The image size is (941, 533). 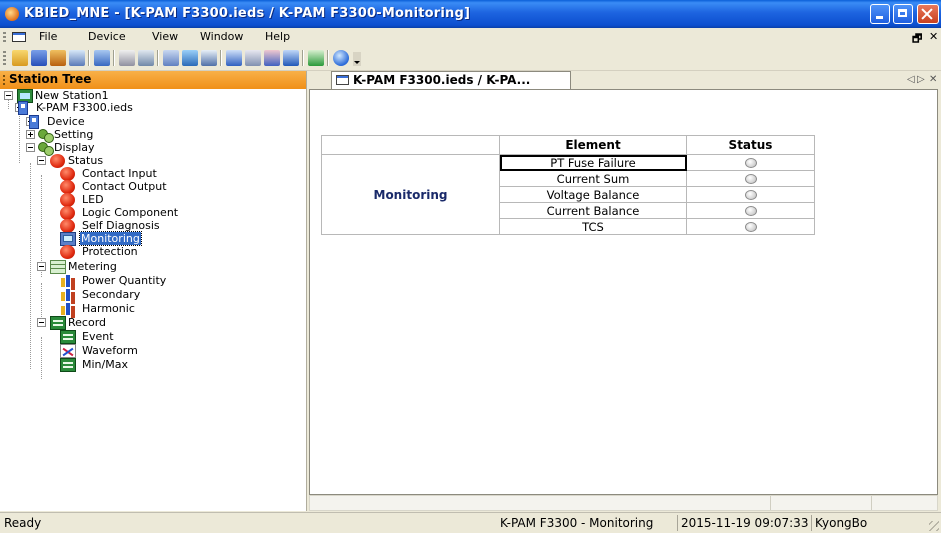 What do you see at coordinates (68, 239) in the screenshot?
I see `monitoring-icon` at bounding box center [68, 239].